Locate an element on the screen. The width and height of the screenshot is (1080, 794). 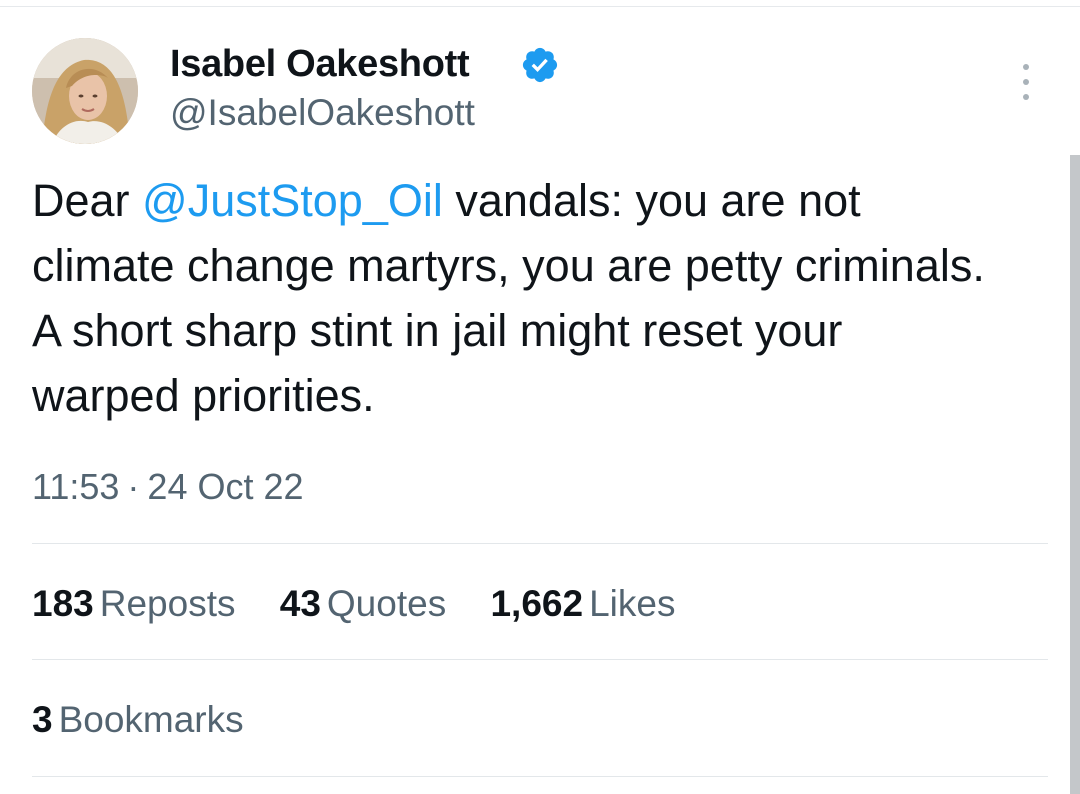
likes-label: Likes is located at coordinates (632, 603).